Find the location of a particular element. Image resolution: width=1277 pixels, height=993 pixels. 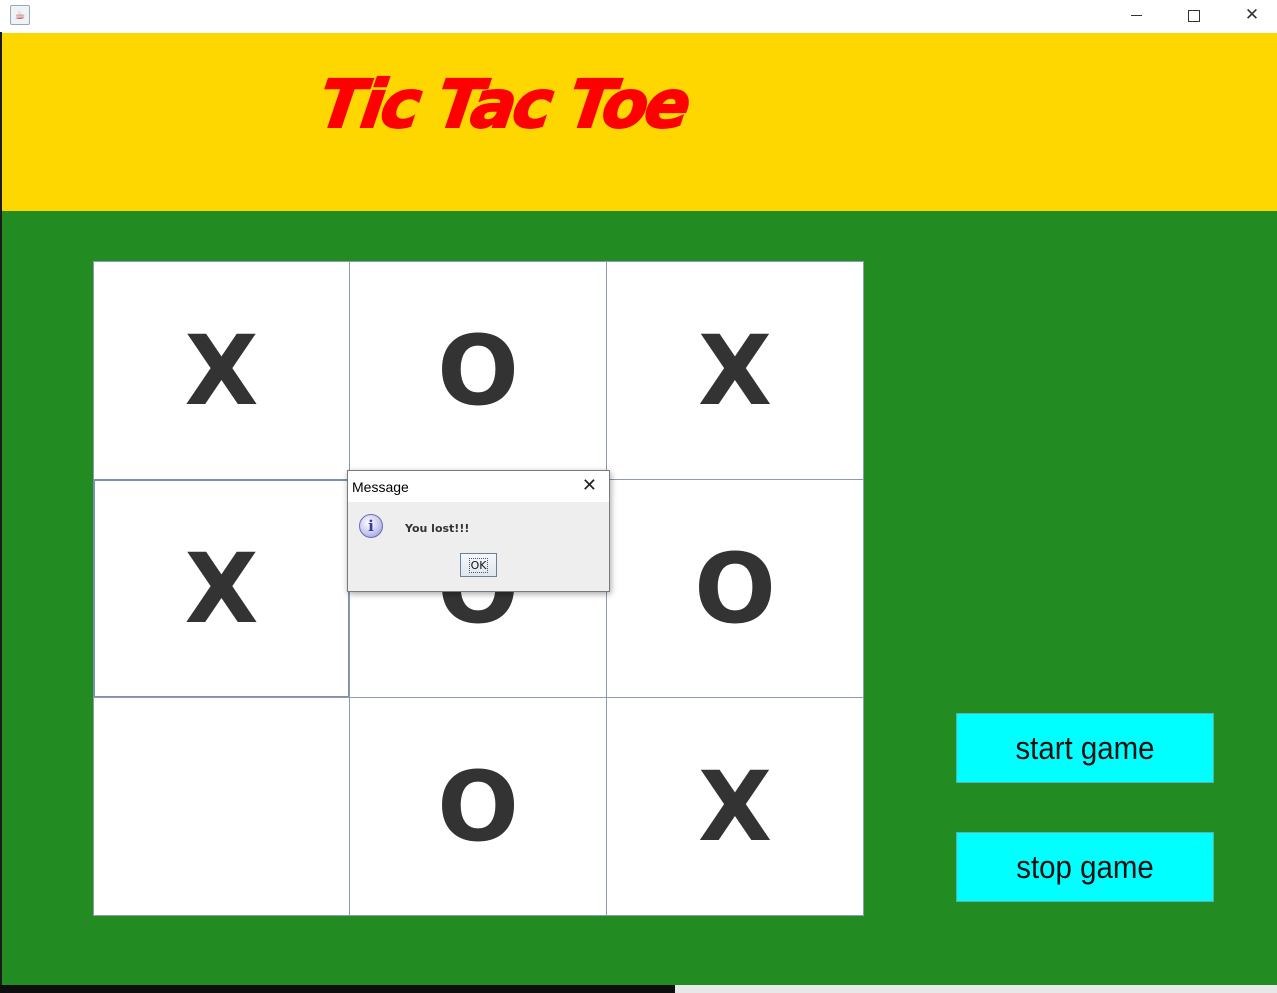

dialog-message: You lost!!! is located at coordinates (437, 528).